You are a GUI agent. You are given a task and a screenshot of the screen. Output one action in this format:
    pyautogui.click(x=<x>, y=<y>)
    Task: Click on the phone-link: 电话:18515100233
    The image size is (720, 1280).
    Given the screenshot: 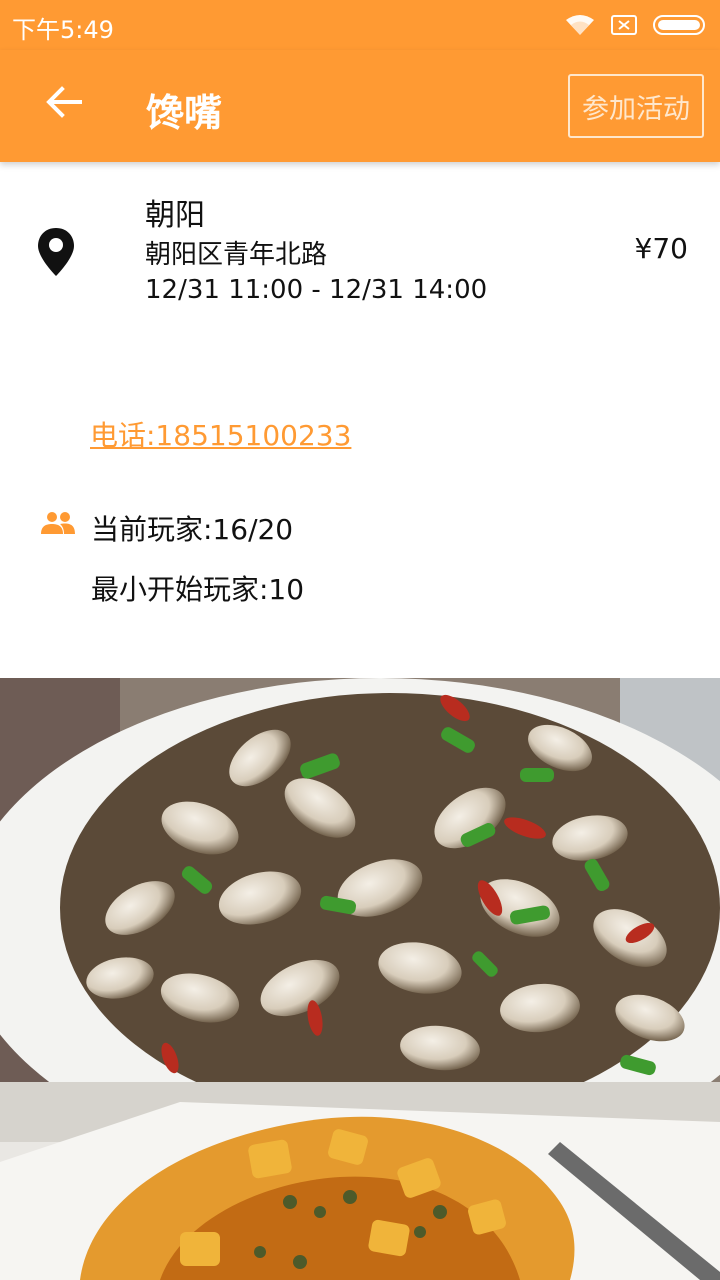 What is the action you would take?
    pyautogui.click(x=220, y=434)
    